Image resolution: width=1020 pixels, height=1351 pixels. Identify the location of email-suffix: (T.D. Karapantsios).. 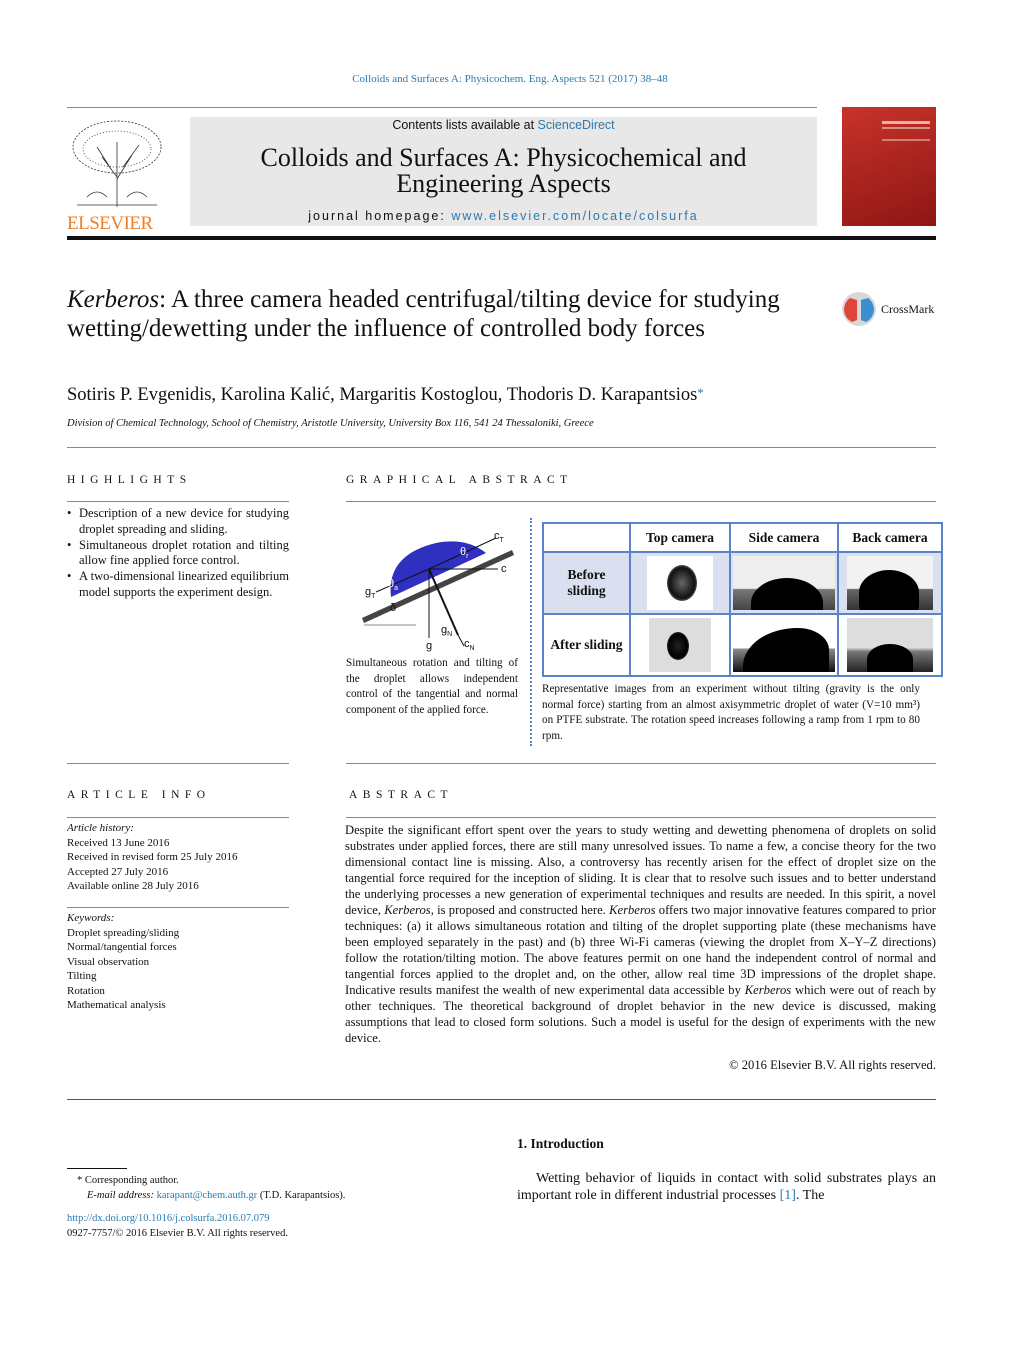
(301, 1195).